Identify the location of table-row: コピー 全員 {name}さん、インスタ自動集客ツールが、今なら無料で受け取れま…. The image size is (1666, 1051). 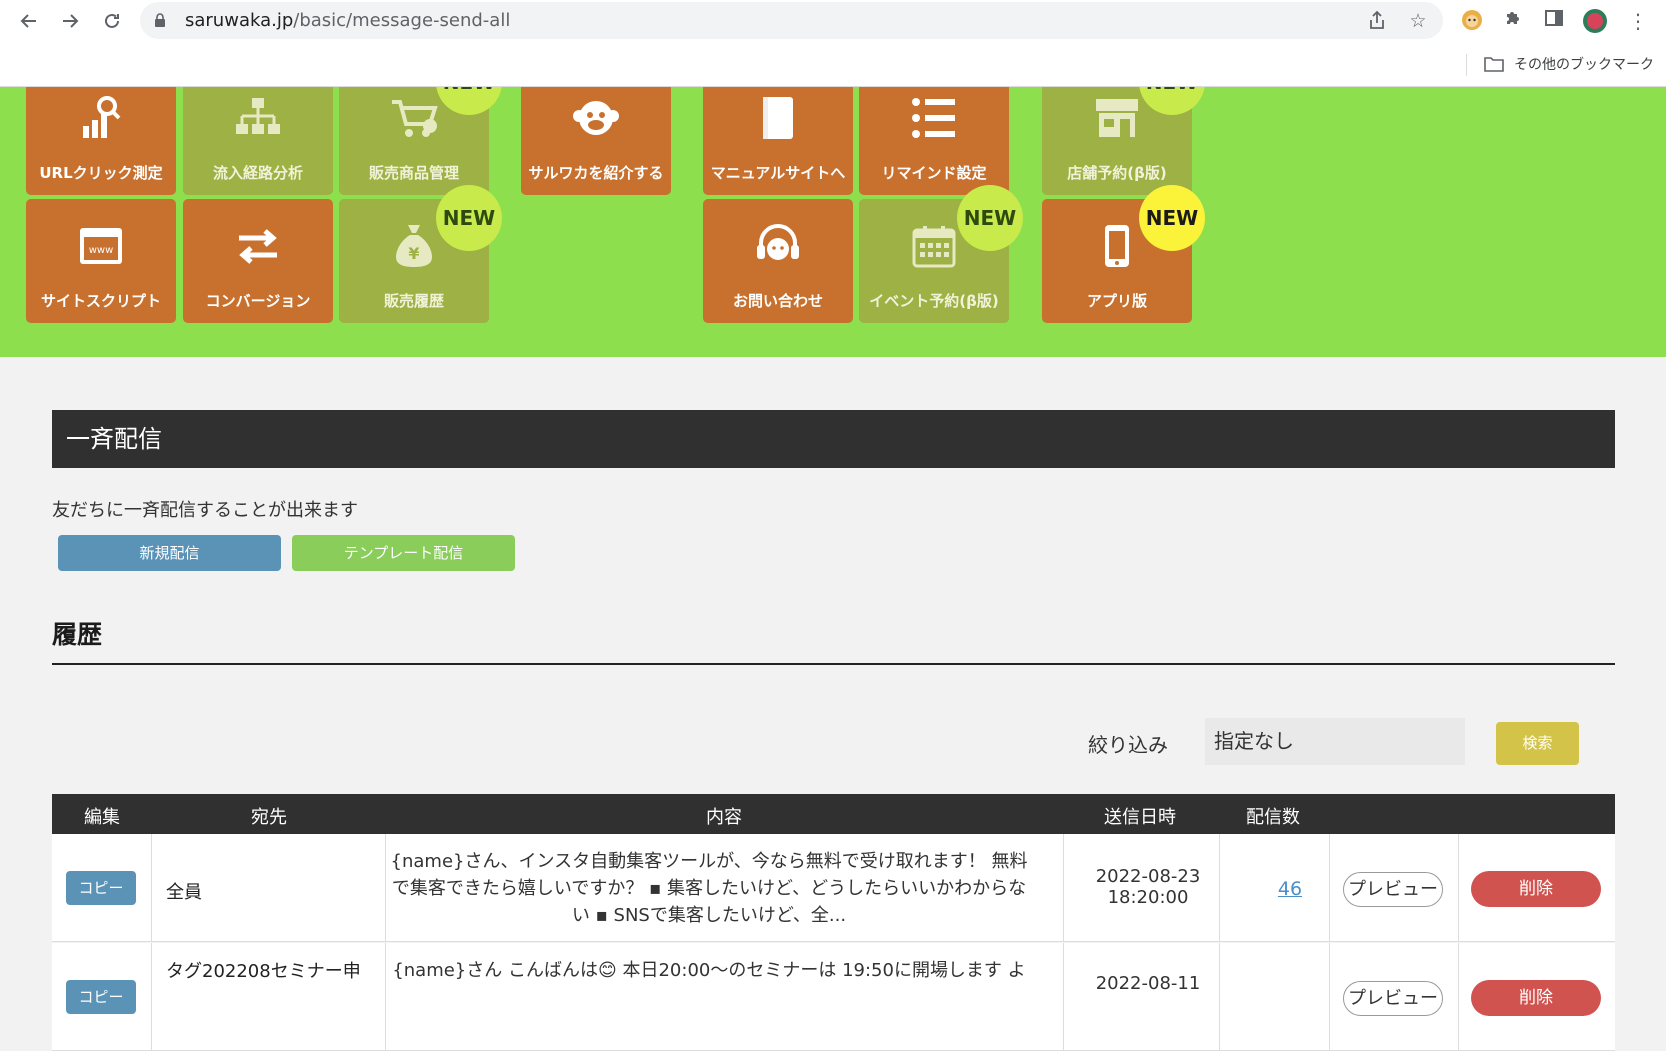
(833, 888).